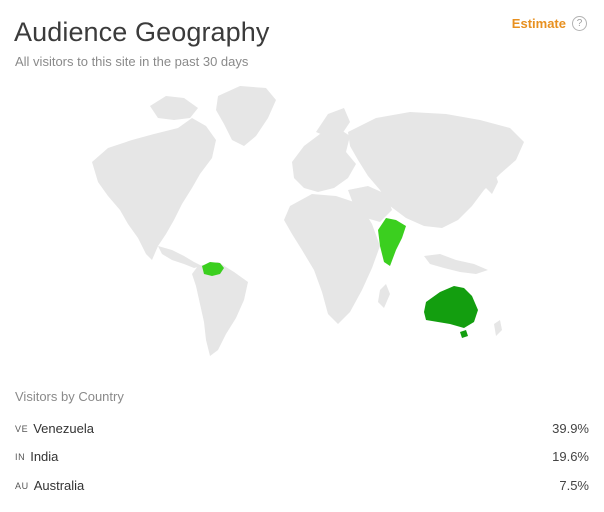  Describe the element at coordinates (456, 264) in the screenshot. I see `map-region-indonesia` at that location.